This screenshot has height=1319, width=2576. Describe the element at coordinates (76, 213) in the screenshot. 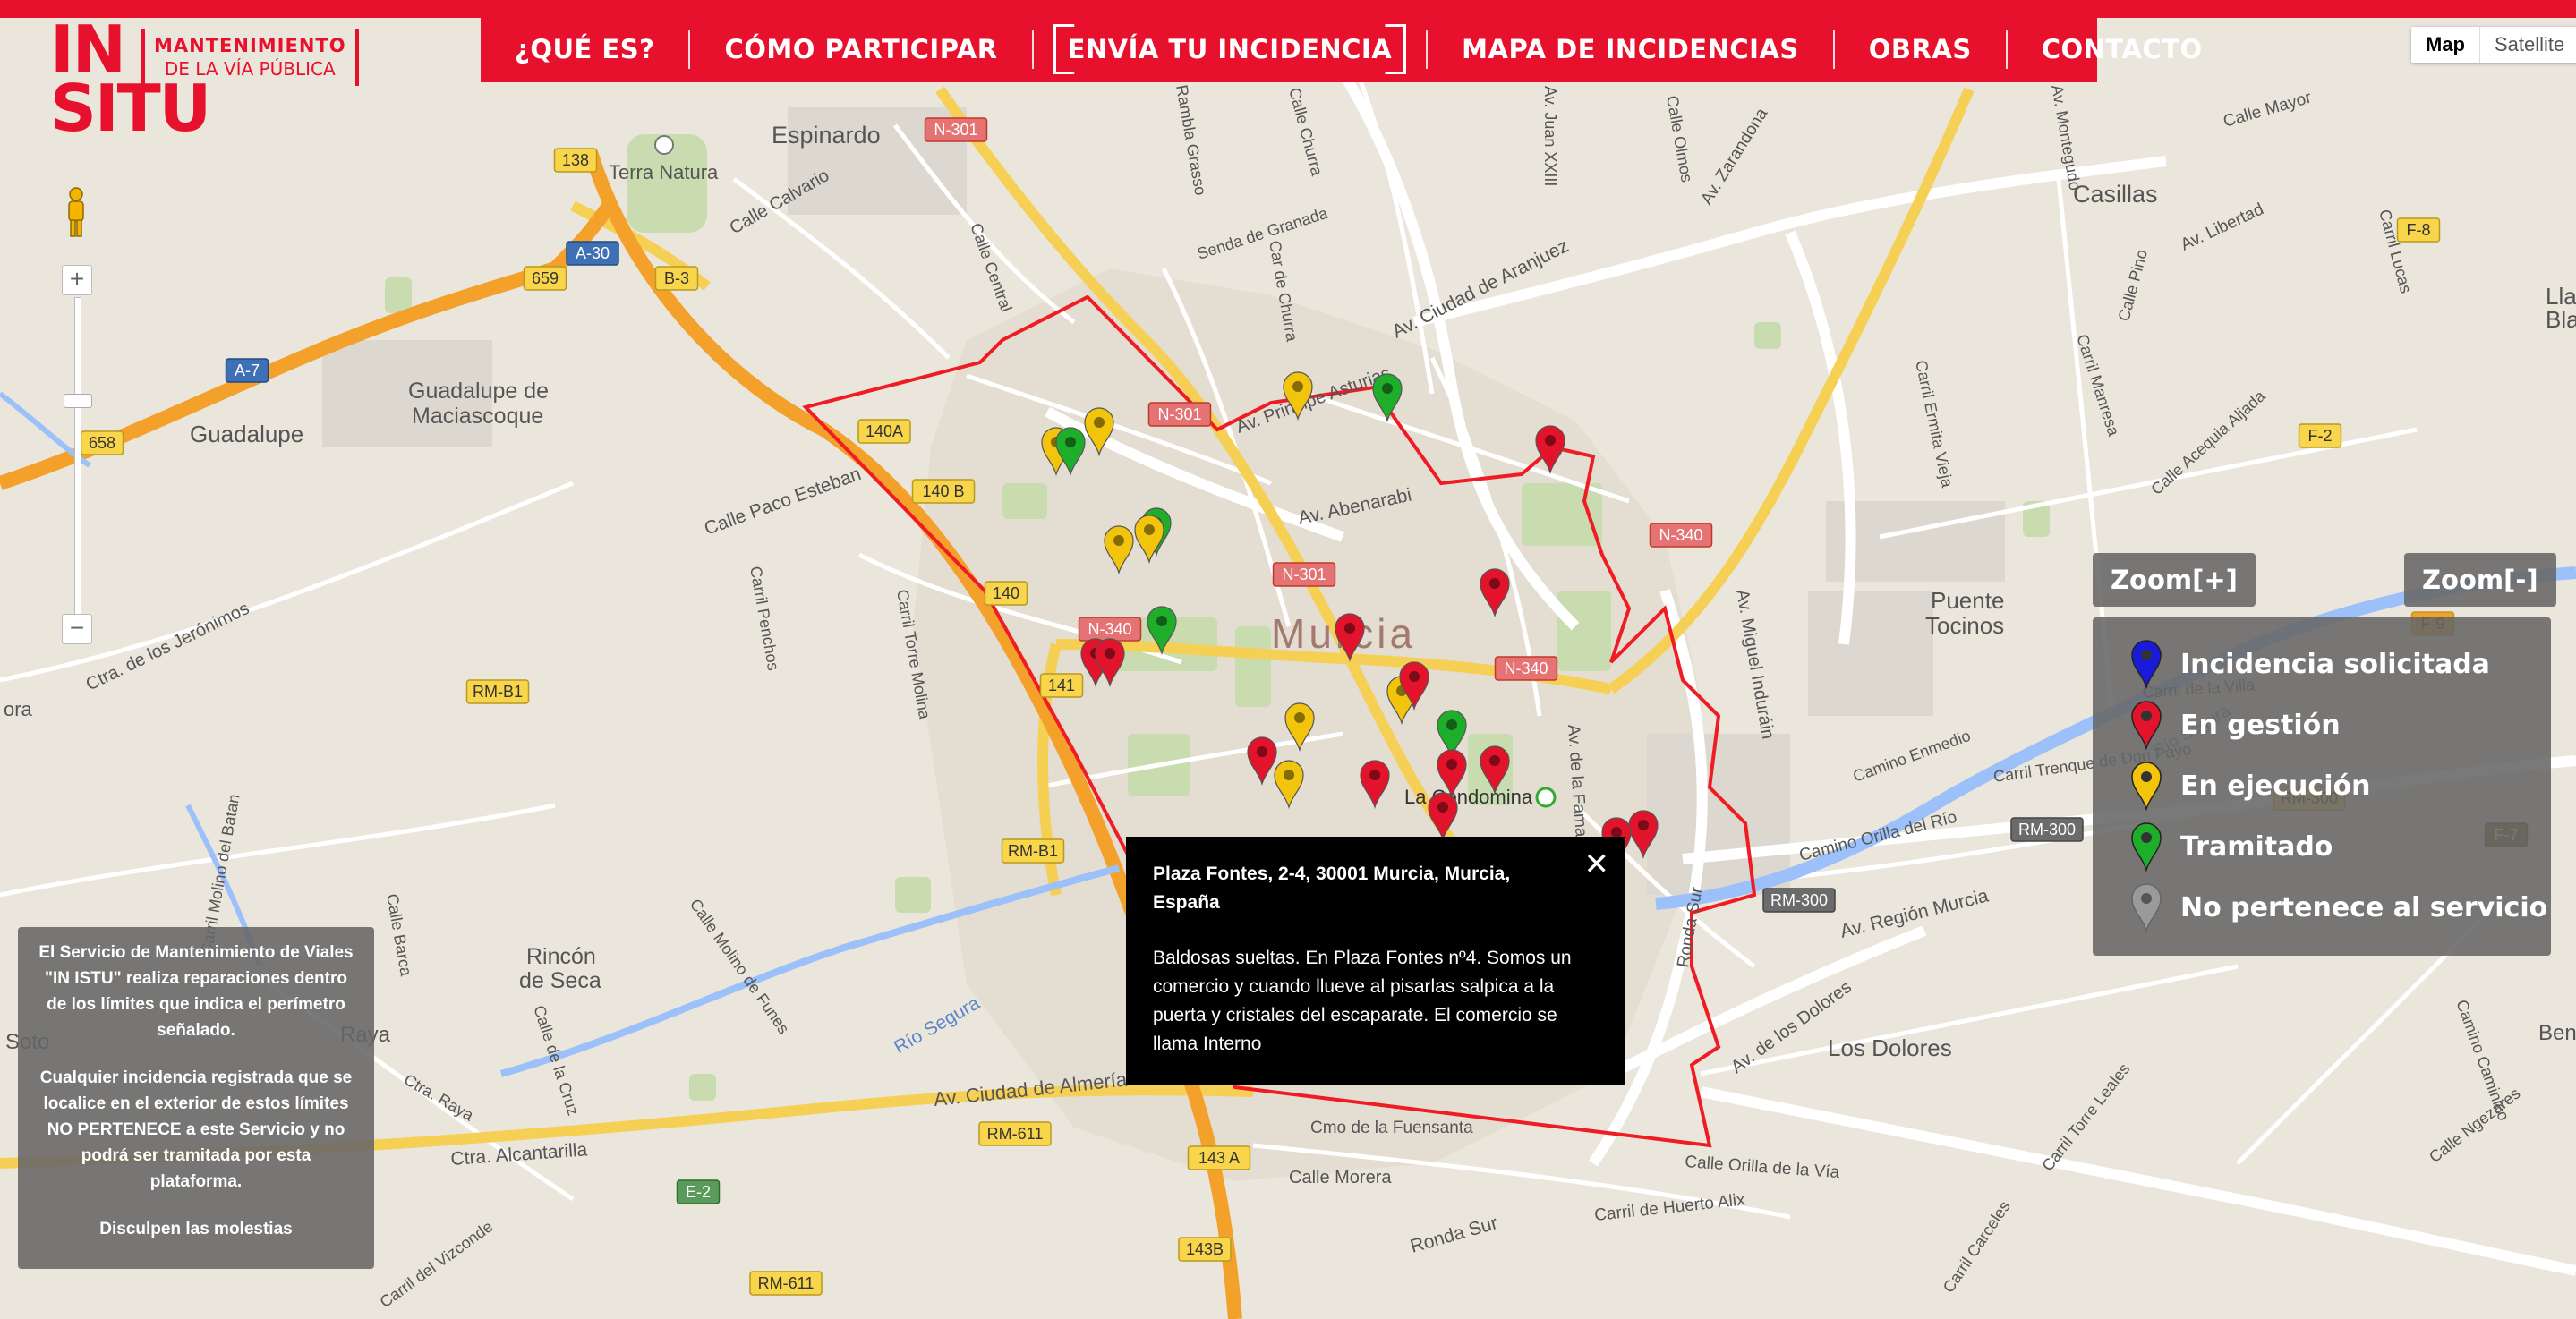

I see `street-view-pegman-icon` at that location.